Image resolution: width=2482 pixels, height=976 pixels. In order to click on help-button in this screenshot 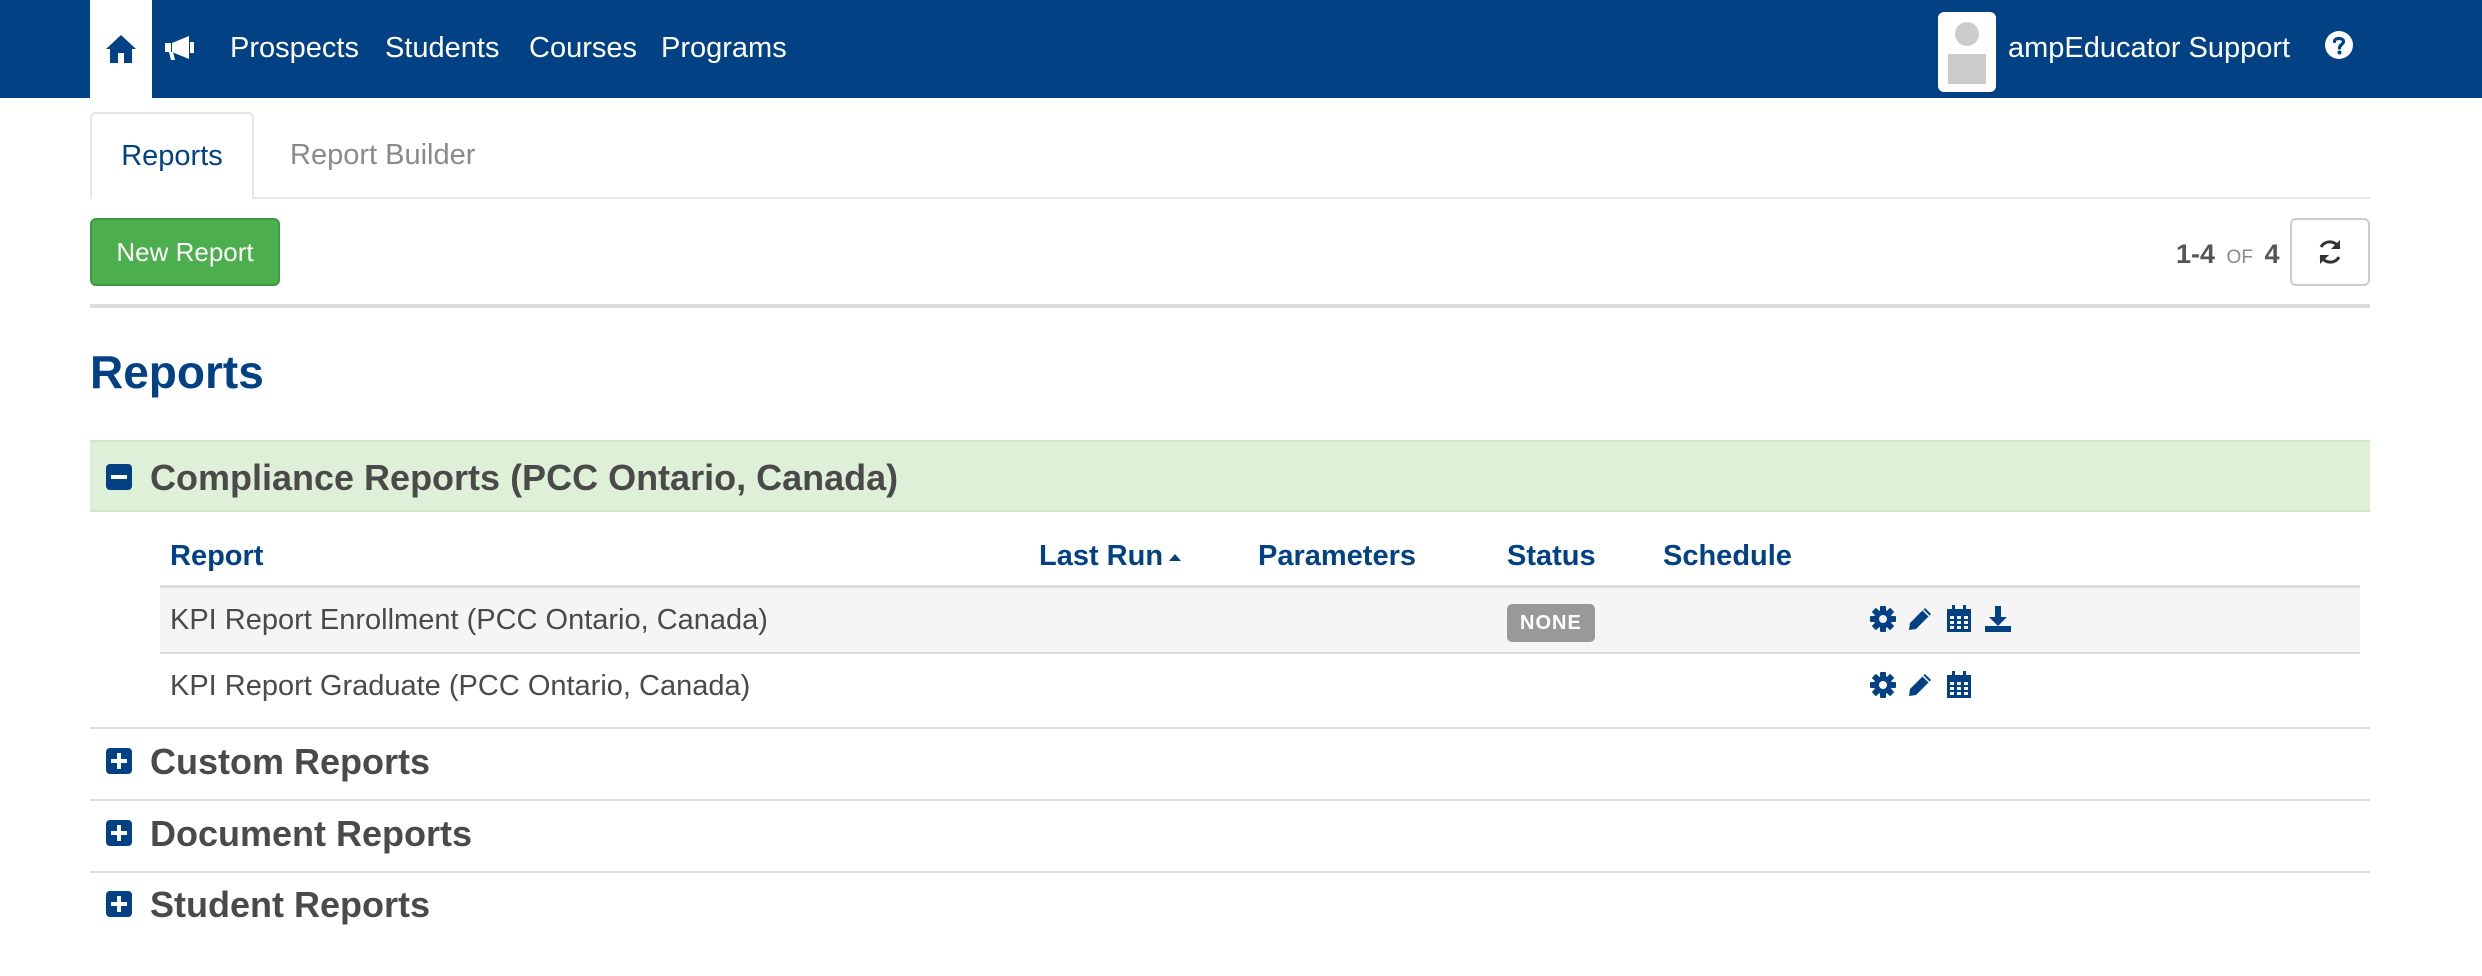, I will do `click(2339, 45)`.